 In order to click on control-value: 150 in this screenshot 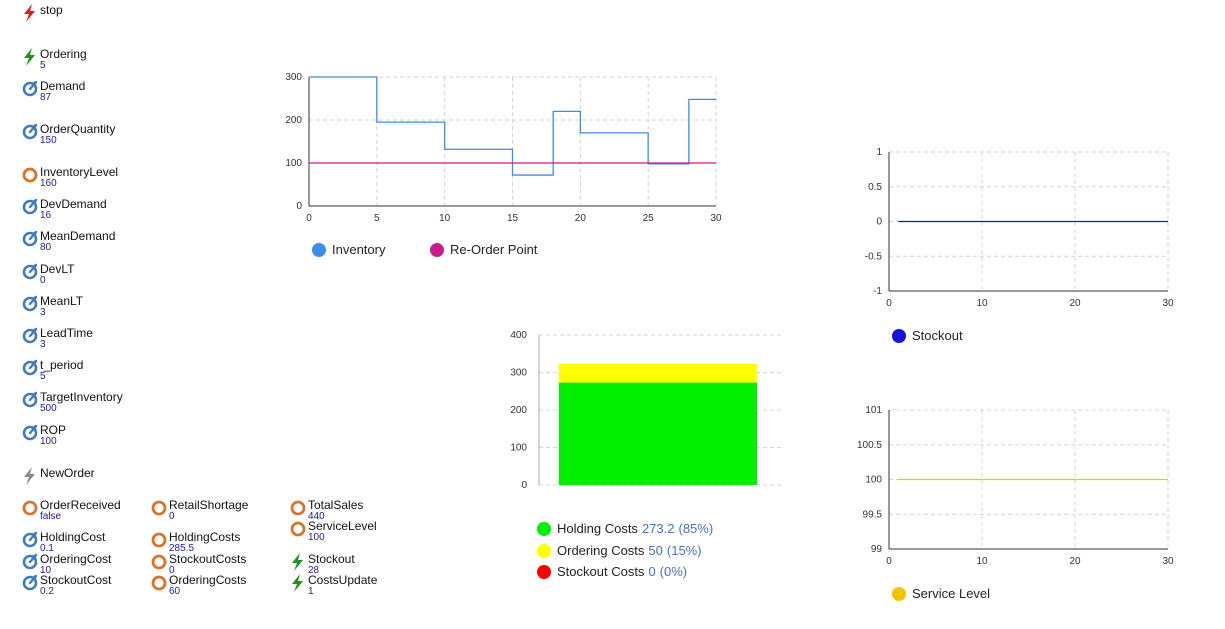, I will do `click(48, 140)`.